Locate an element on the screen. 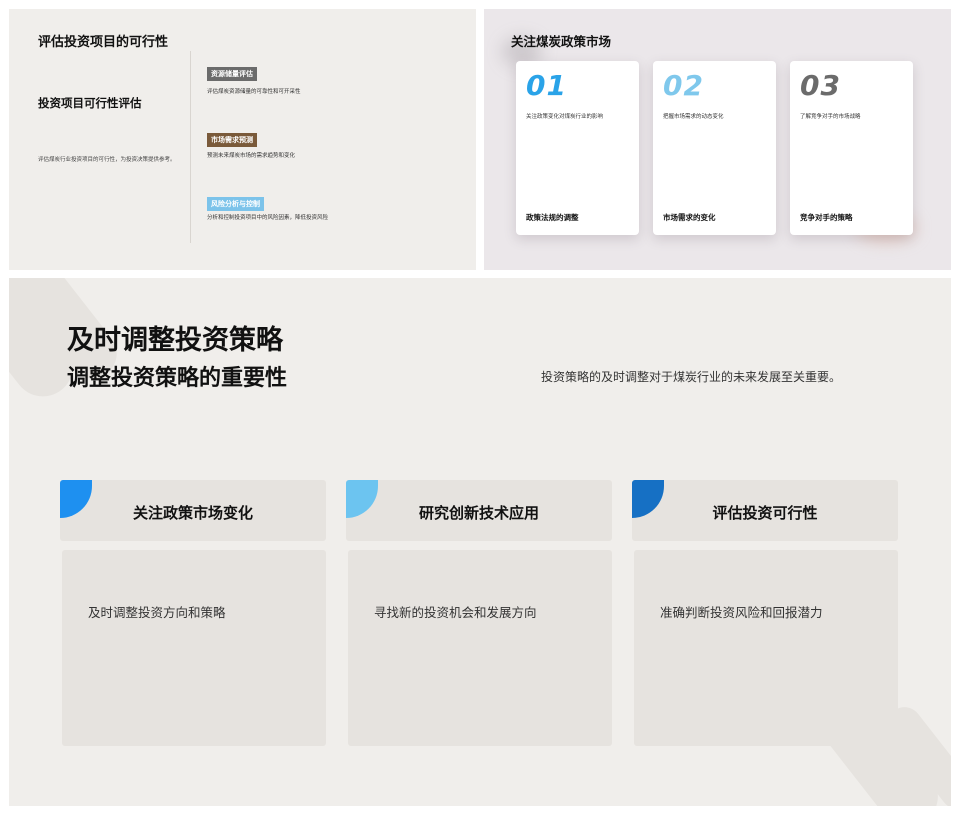 The width and height of the screenshot is (960, 816). card-description: 把握市场需求的动态变化 is located at coordinates (693, 117).